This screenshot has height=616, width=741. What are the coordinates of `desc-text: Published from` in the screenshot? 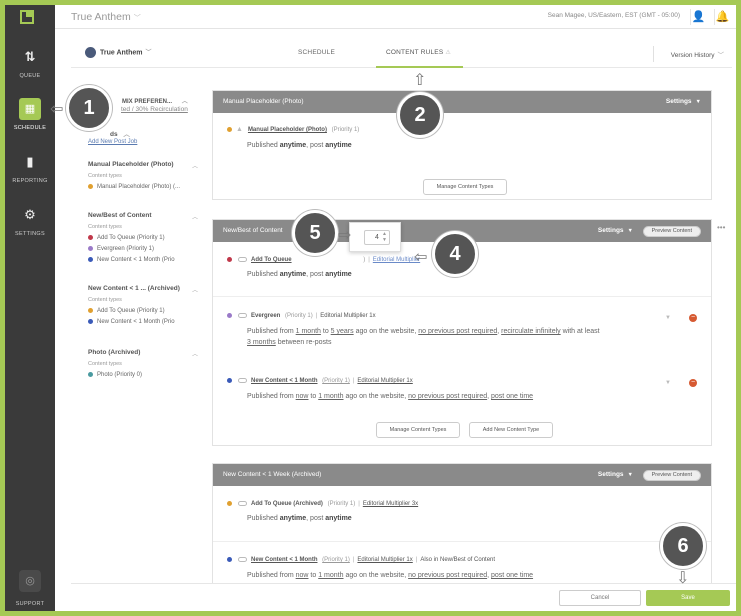 It's located at (271, 332).